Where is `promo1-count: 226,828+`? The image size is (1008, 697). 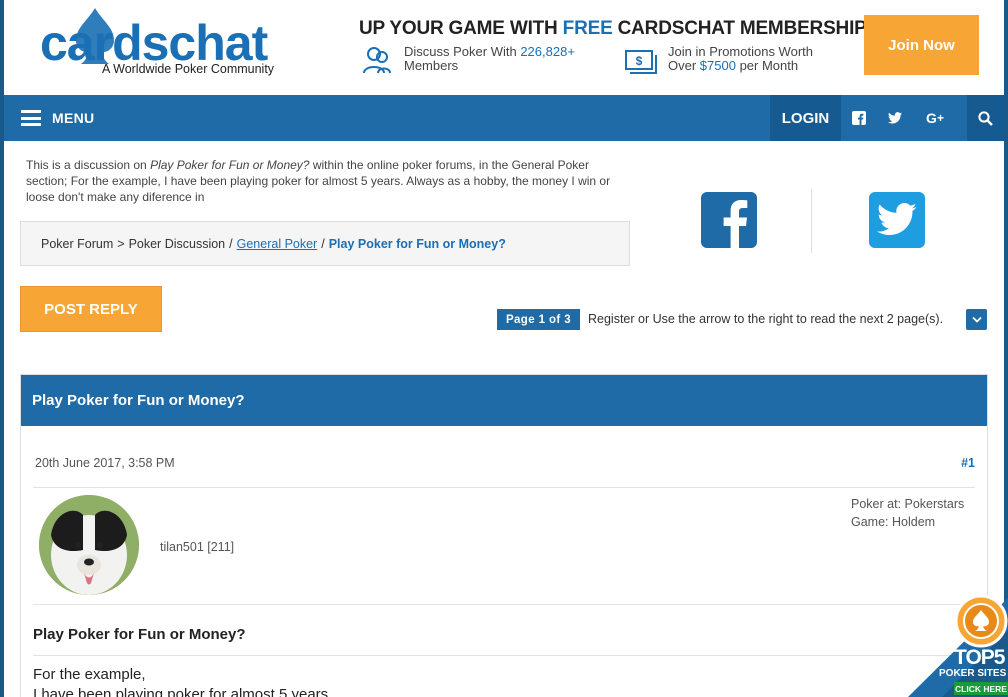
promo1-count: 226,828+ is located at coordinates (547, 51).